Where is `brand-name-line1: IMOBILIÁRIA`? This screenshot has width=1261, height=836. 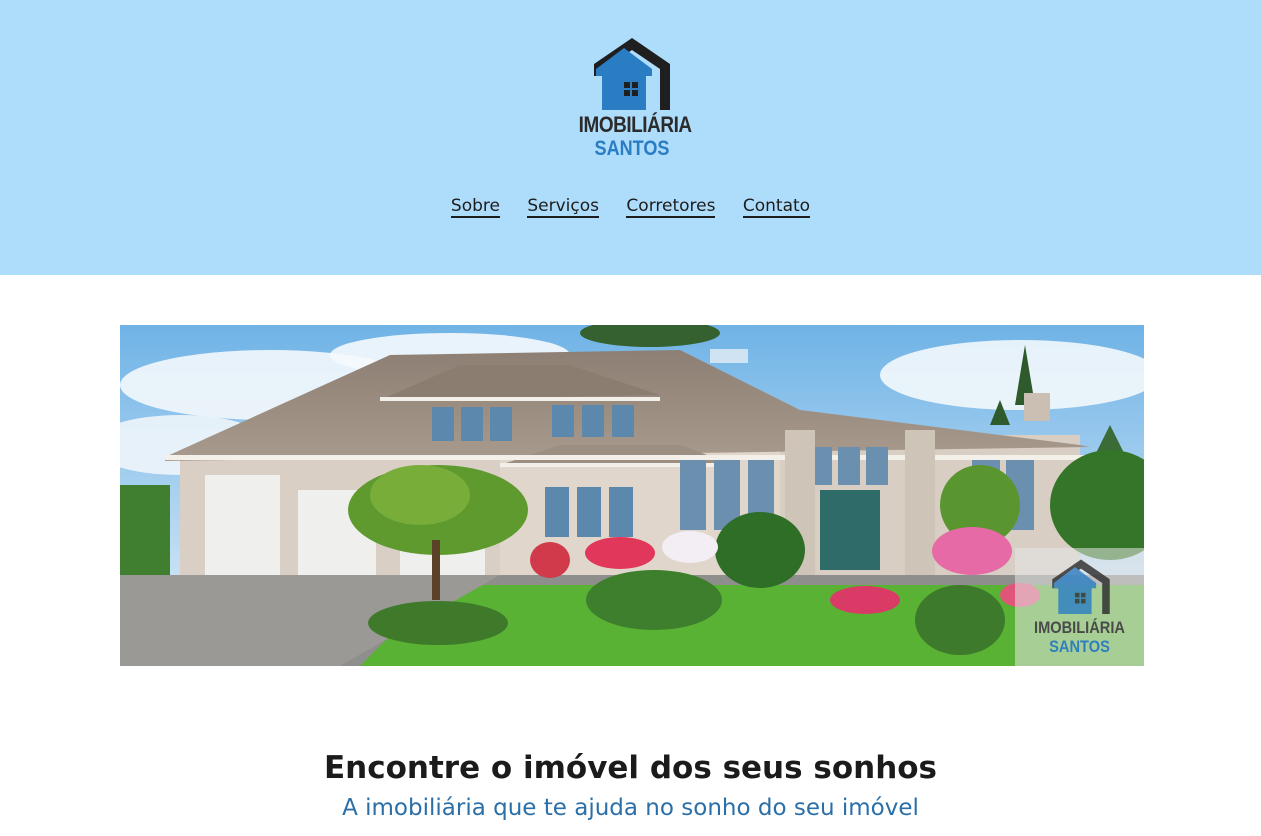 brand-name-line1: IMOBILIÁRIA is located at coordinates (635, 124).